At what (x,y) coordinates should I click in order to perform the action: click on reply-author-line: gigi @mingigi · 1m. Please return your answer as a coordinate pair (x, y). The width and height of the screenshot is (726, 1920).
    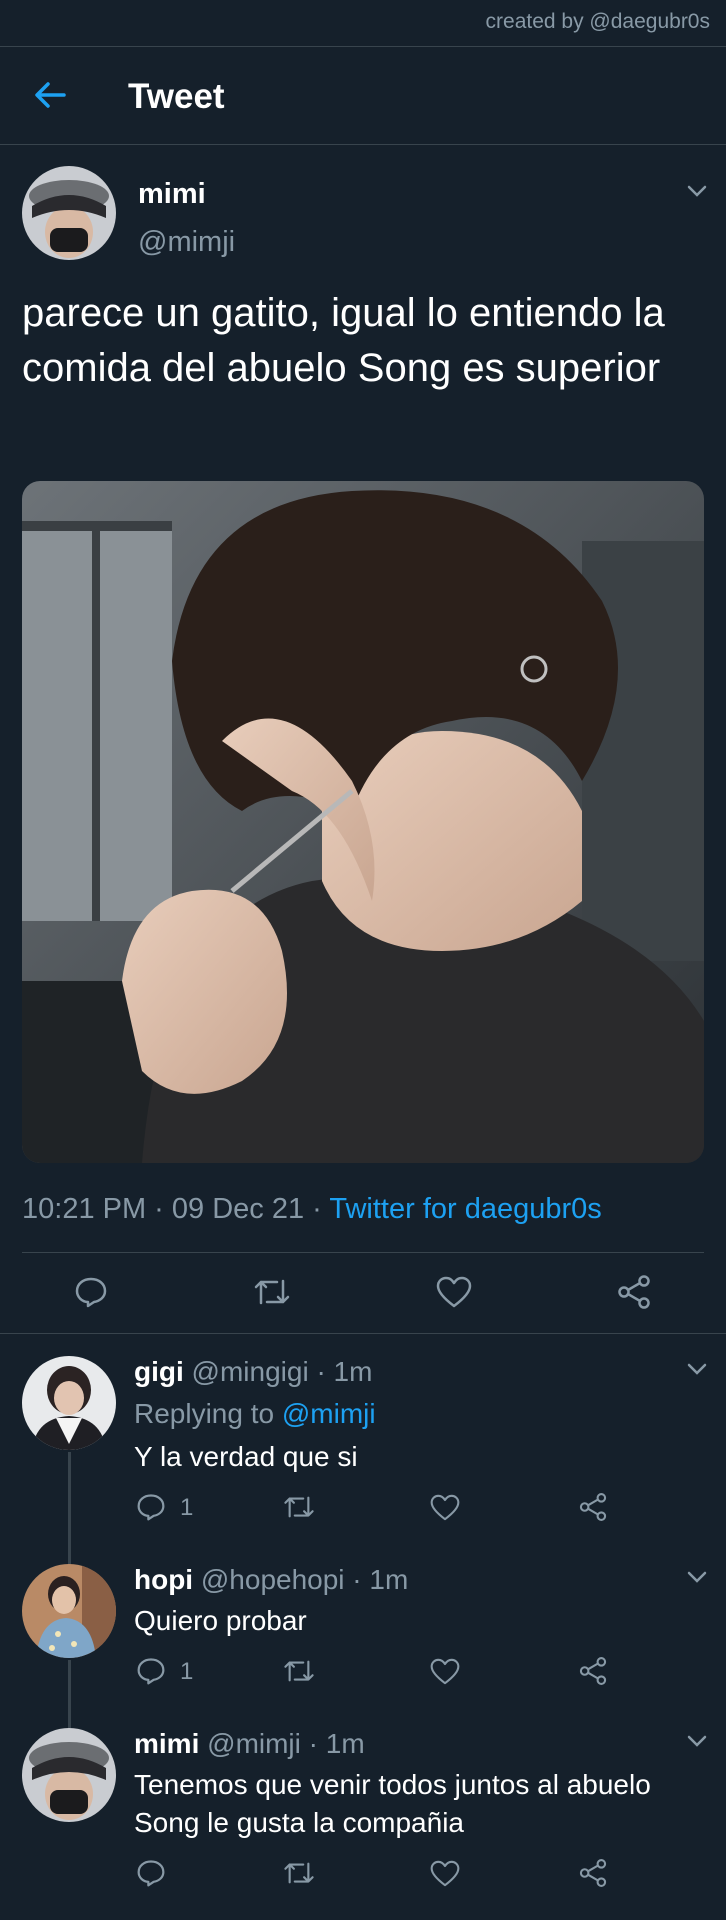
    Looking at the image, I should click on (253, 1372).